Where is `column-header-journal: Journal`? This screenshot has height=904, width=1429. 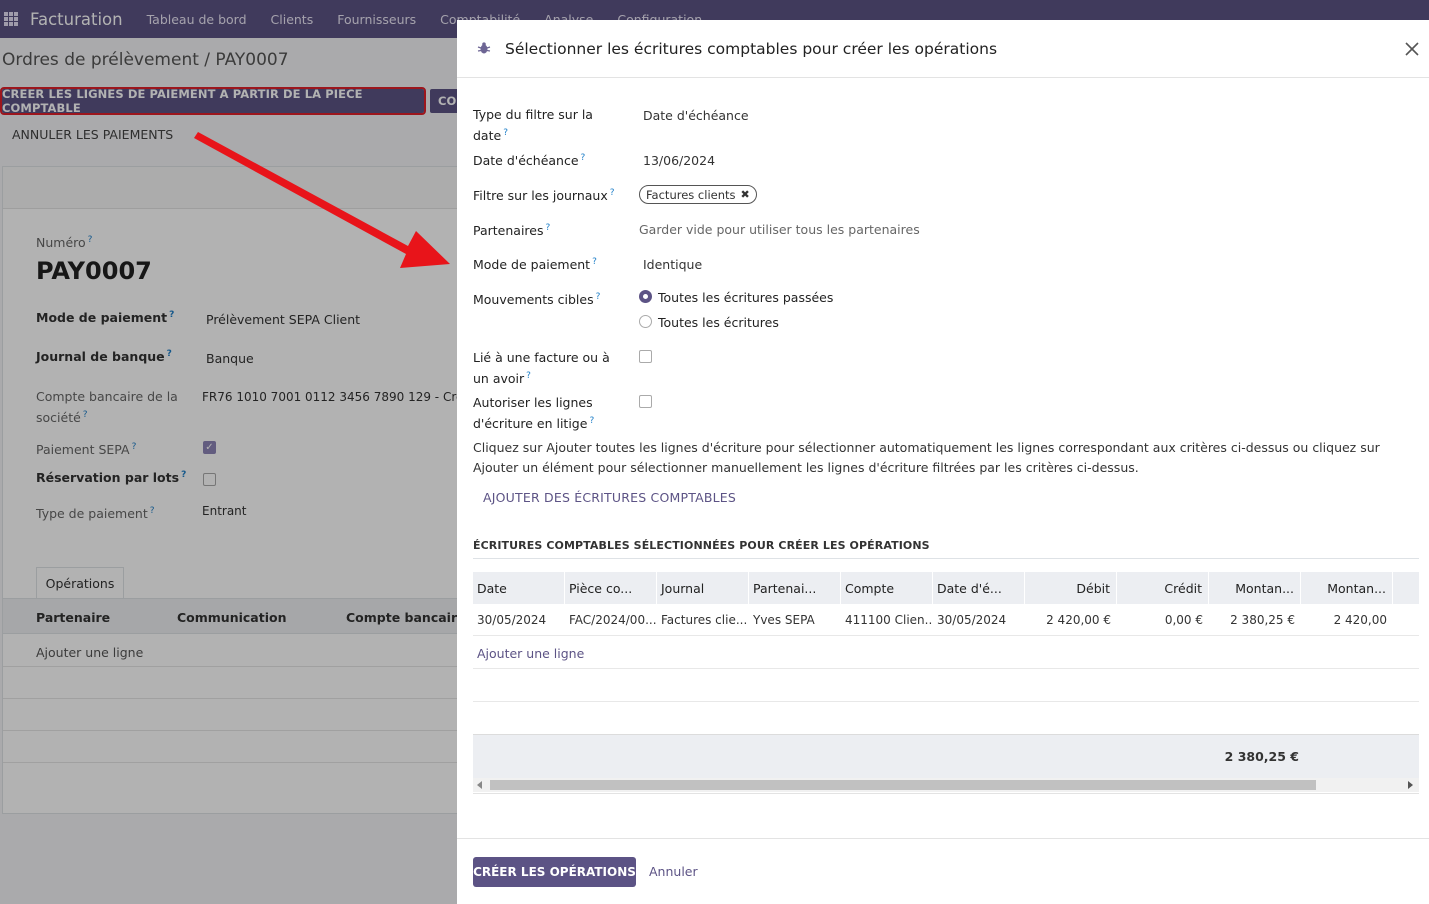 column-header-journal: Journal is located at coordinates (703, 588).